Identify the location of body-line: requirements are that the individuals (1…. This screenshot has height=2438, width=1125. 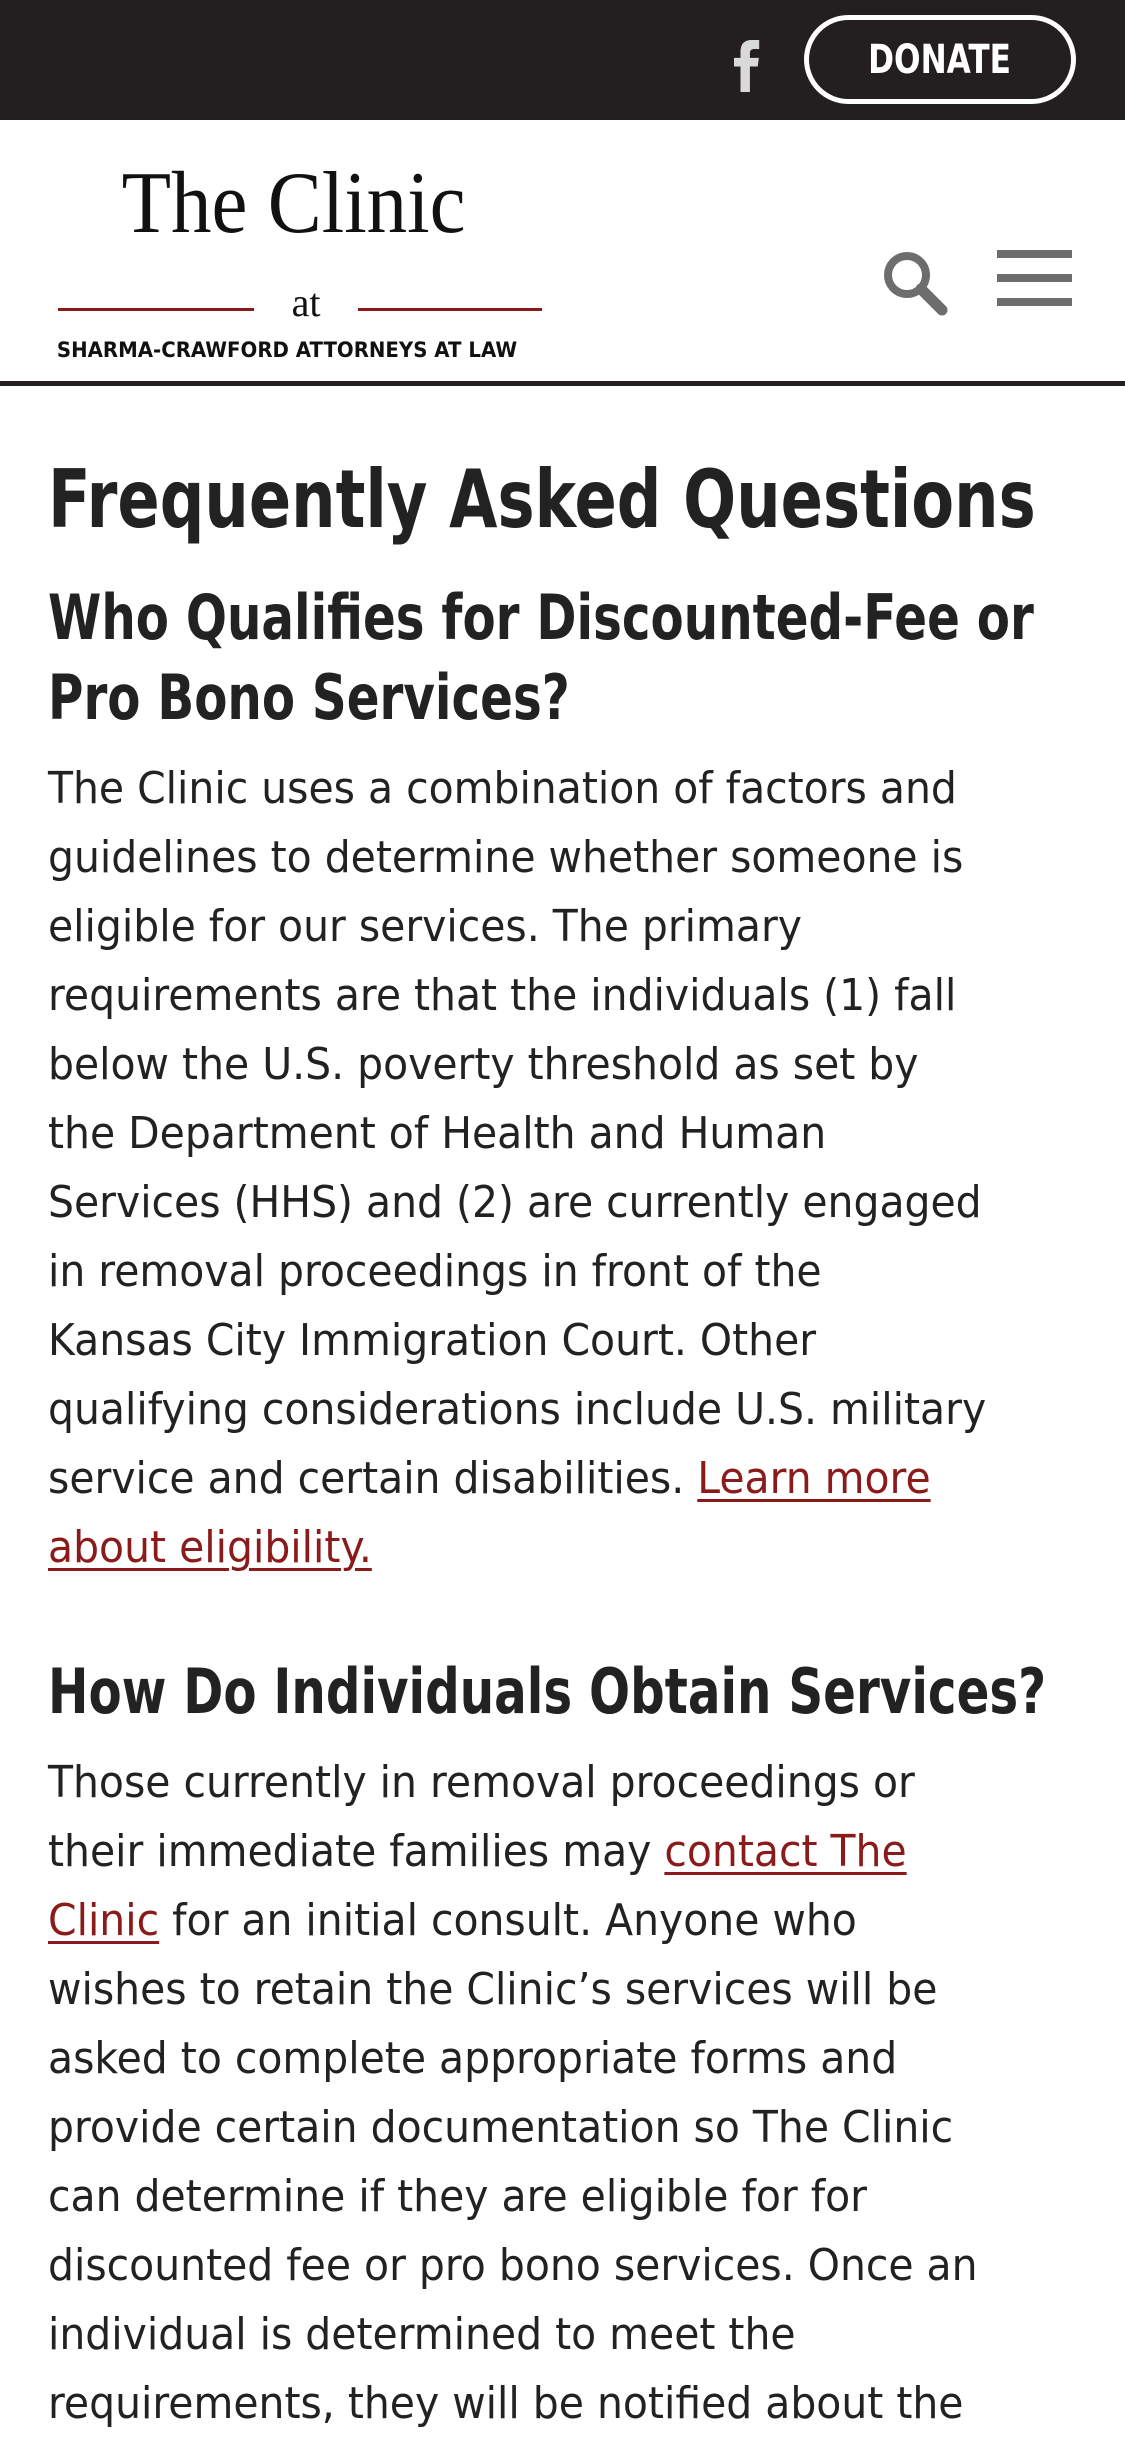
(502, 995).